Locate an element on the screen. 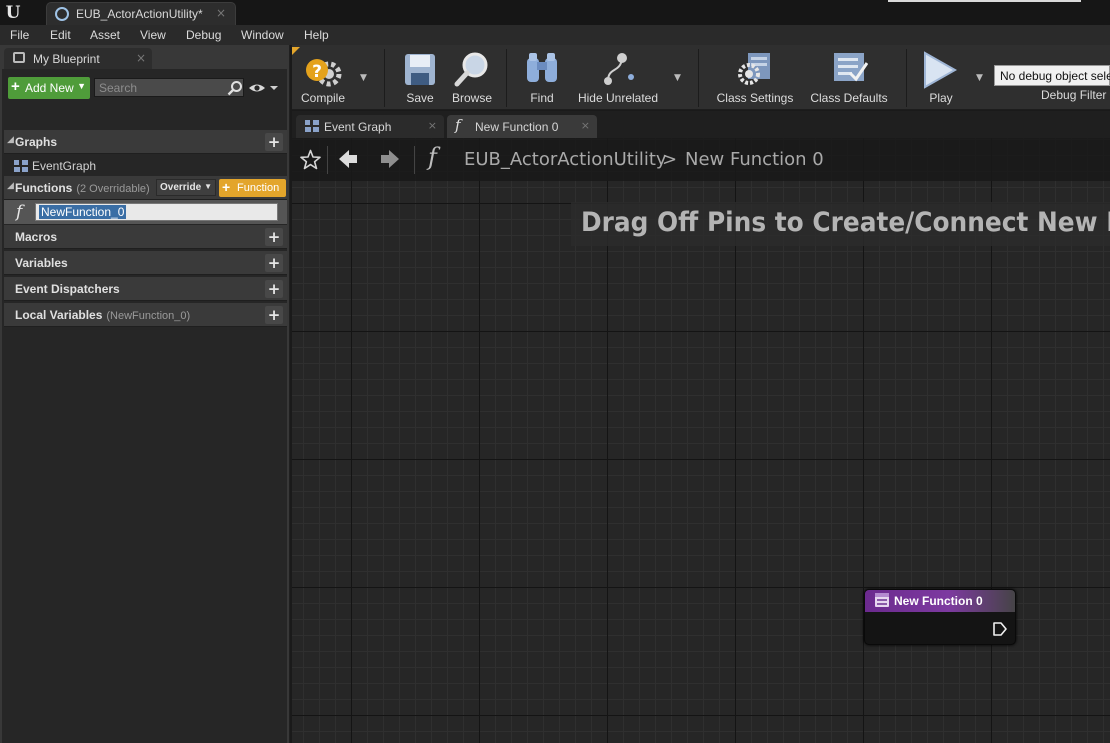  browse-label: Browse is located at coordinates (471, 98).